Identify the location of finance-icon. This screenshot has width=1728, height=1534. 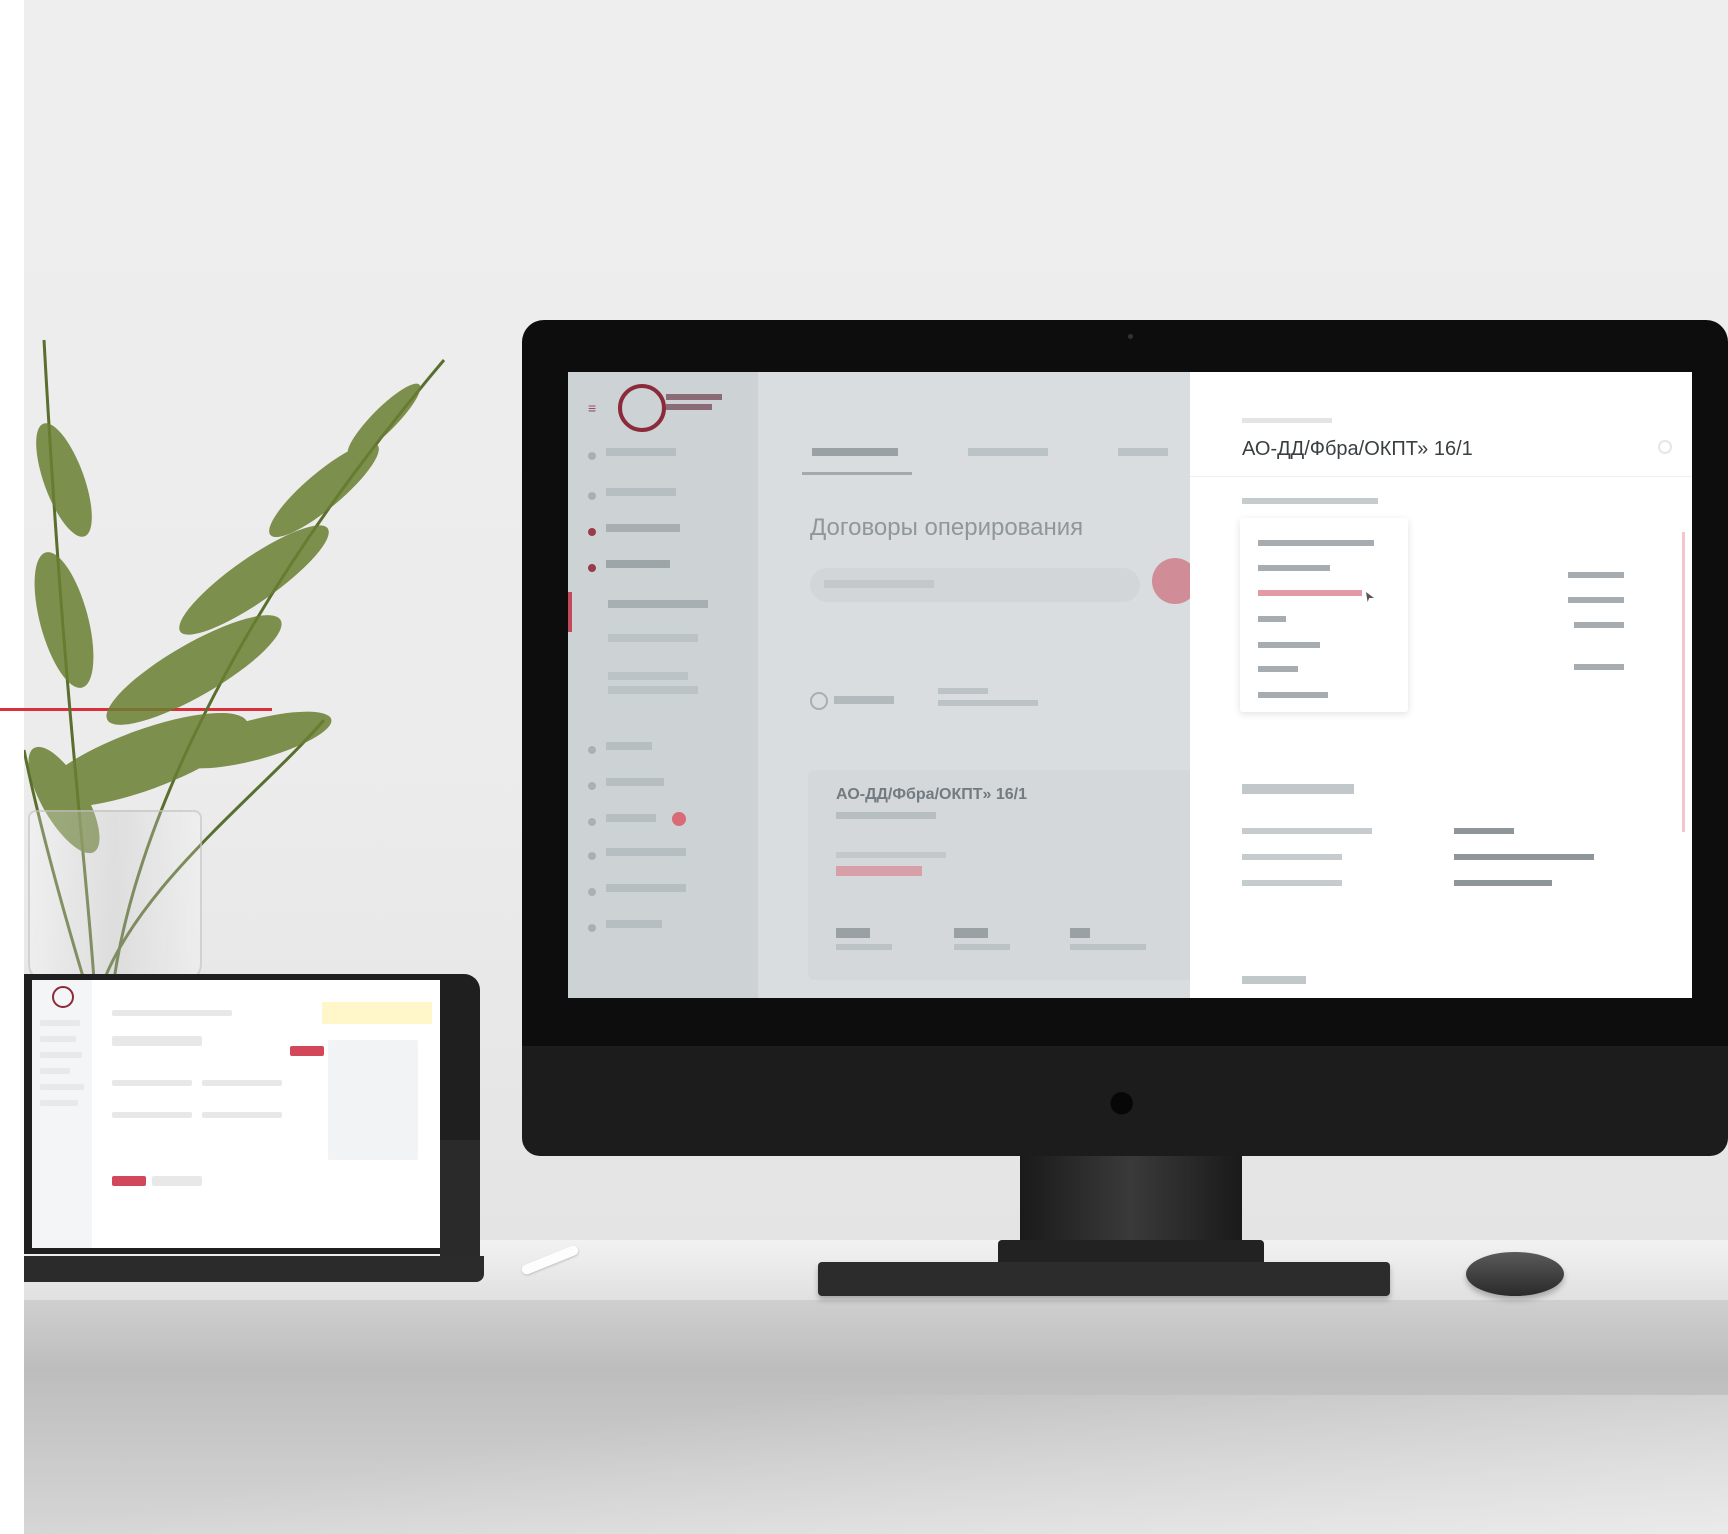
(592, 786).